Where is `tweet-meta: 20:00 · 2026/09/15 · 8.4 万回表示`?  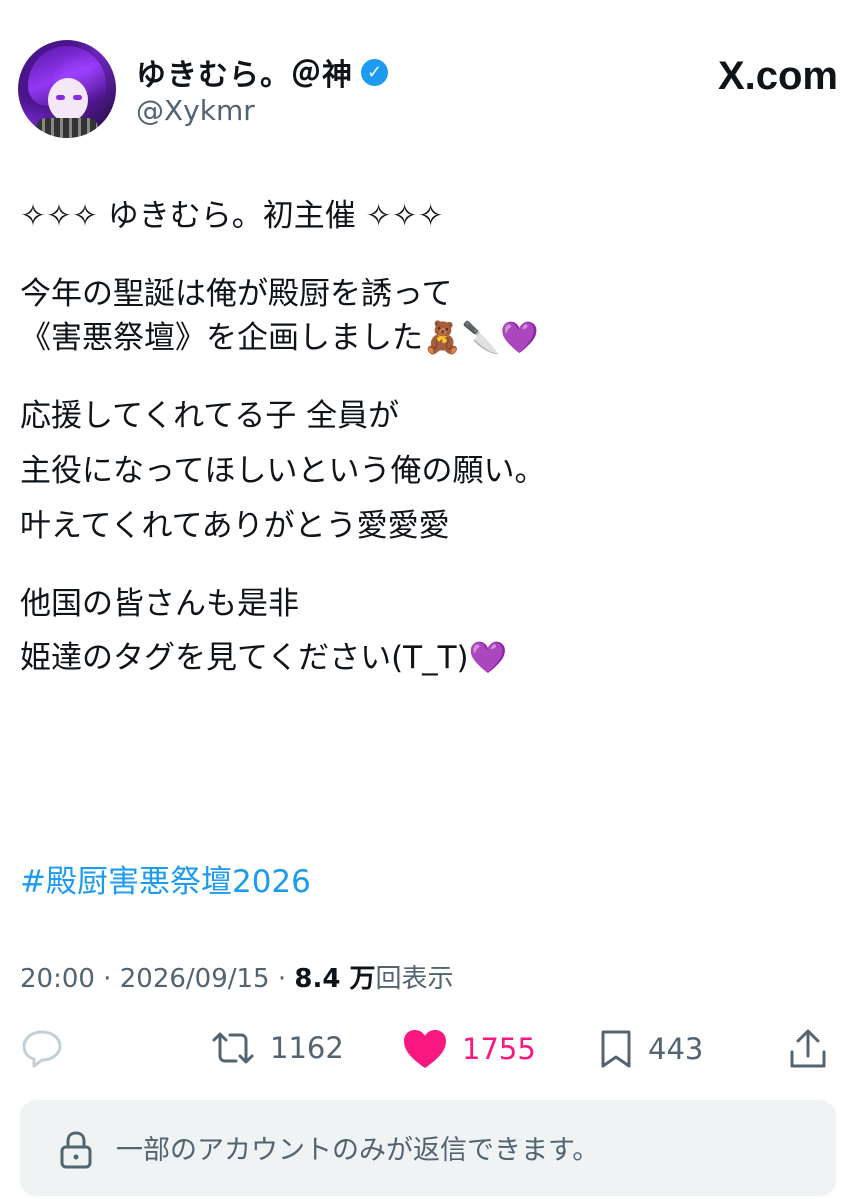
tweet-meta: 20:00 · 2026/09/15 · 8.4 万回表示 is located at coordinates (237, 976).